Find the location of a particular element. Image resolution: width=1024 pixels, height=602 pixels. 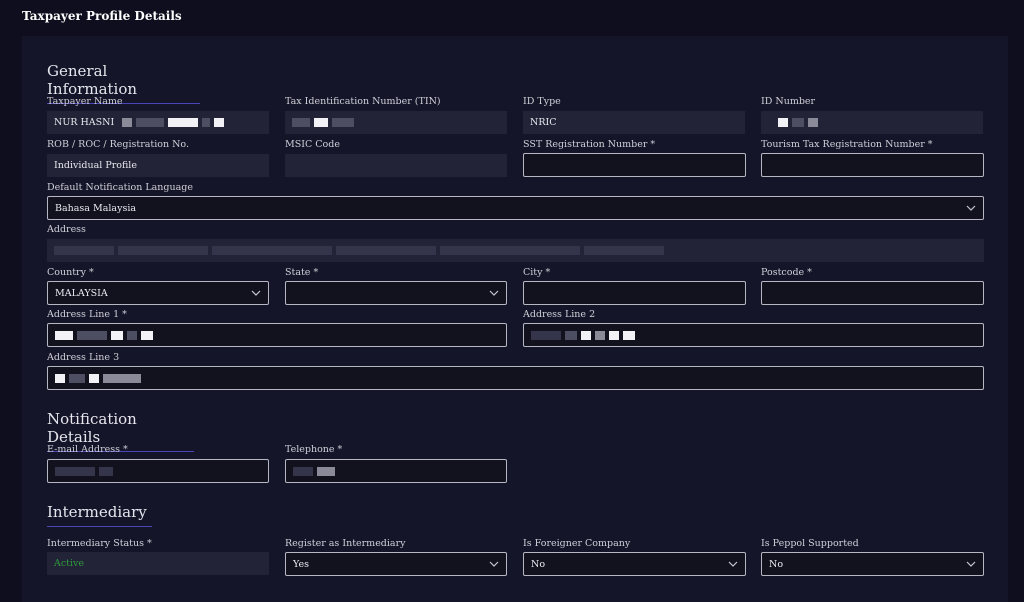

foreigner-company-label: Is Foreigner Company is located at coordinates (577, 543).